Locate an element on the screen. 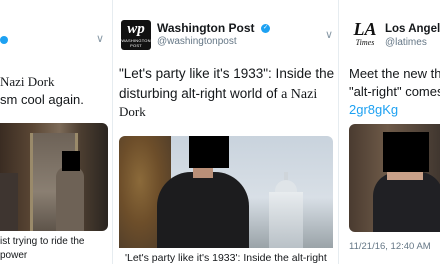 The width and height of the screenshot is (440, 264). wp-logo-small: WASHINGTON POST is located at coordinates (136, 43).